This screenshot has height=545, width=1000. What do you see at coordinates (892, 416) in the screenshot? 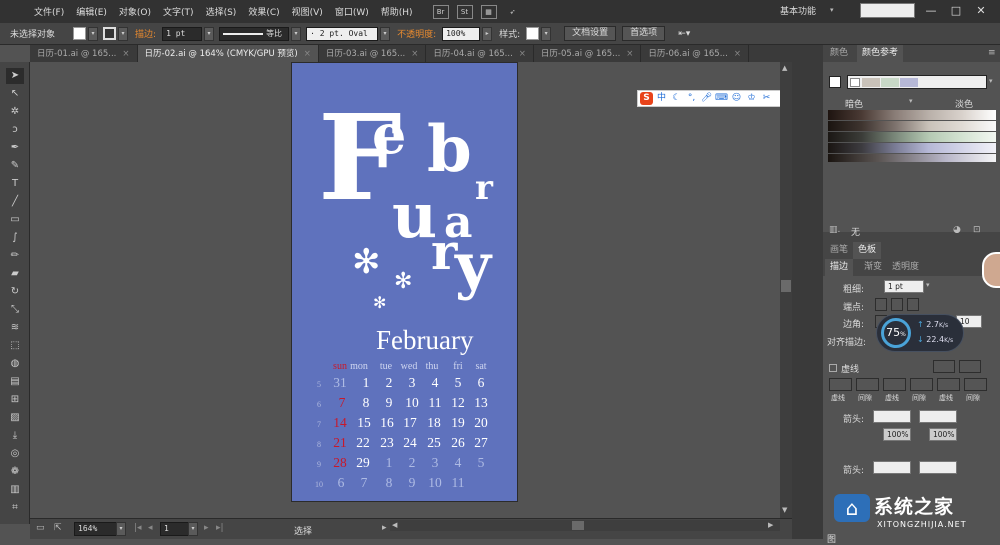
I see `start-arrowhead-select` at bounding box center [892, 416].